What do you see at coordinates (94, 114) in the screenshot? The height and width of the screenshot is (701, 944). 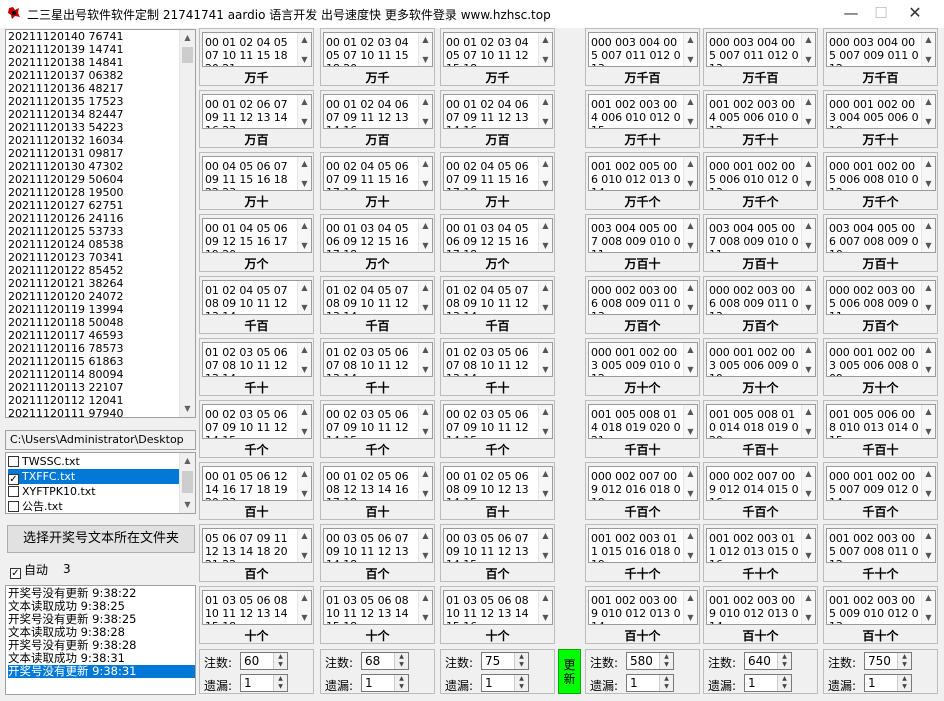 I see `draw-row: 20211120134 82447` at bounding box center [94, 114].